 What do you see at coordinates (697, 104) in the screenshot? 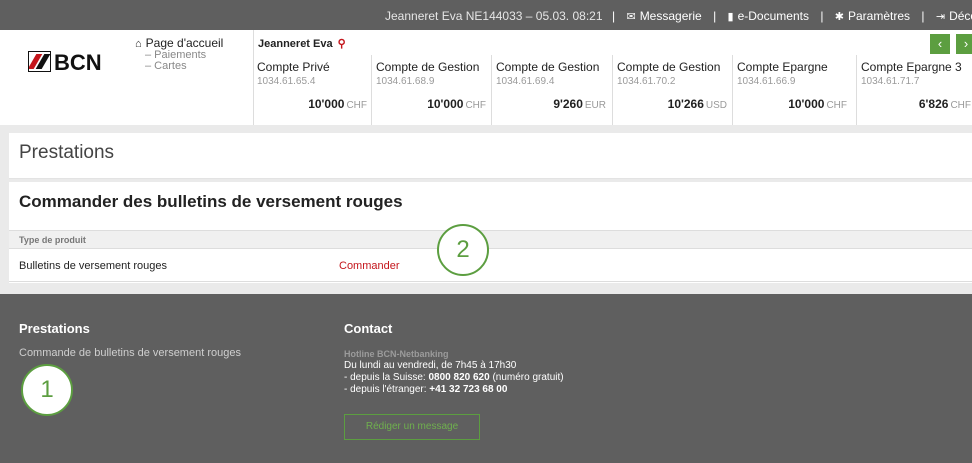
I see `account-balance: 10'266 USD` at bounding box center [697, 104].